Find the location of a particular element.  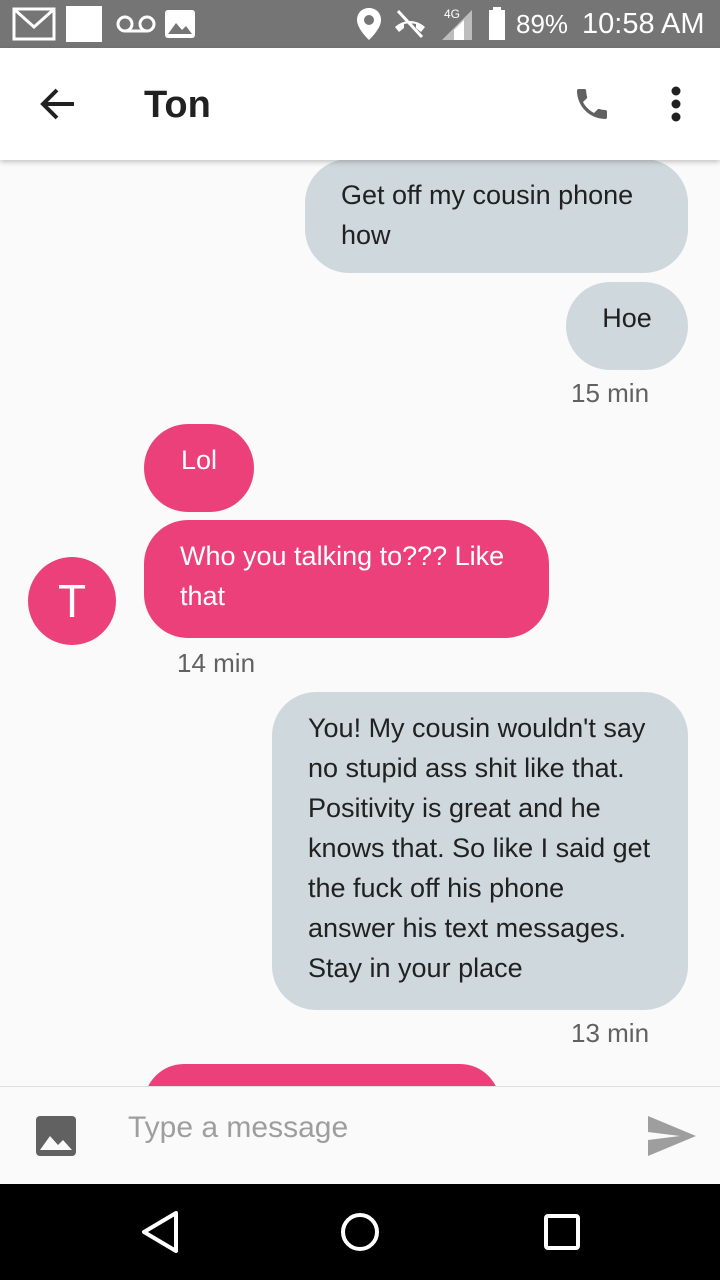

notification-square-icon is located at coordinates (84, 24).